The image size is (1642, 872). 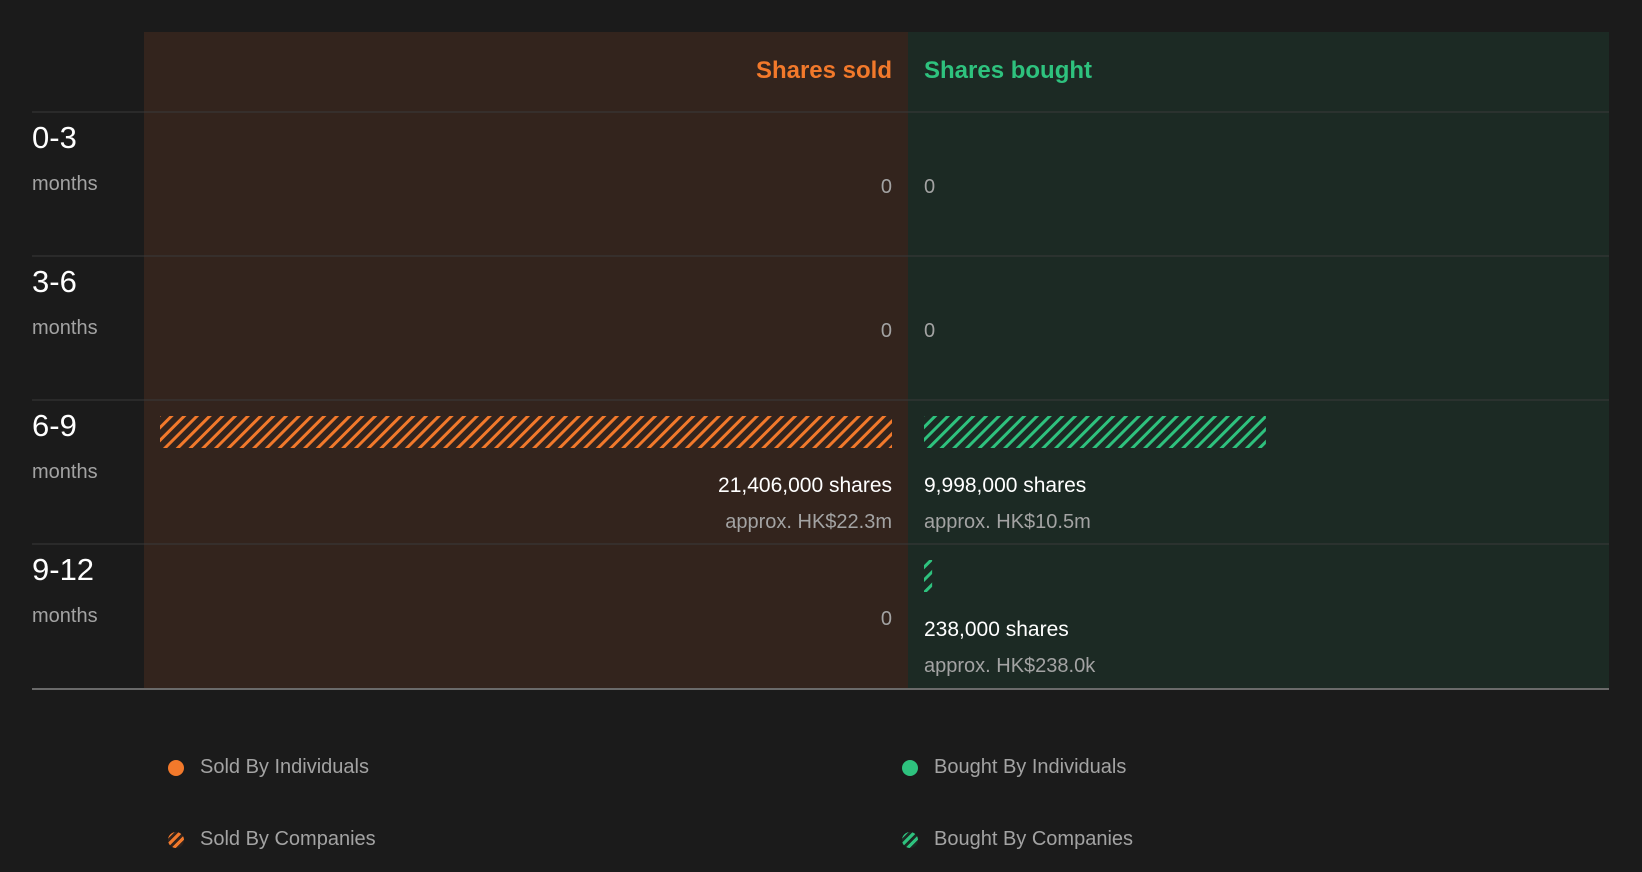 I want to click on legend-label: Sold By Individuals, so click(x=284, y=767).